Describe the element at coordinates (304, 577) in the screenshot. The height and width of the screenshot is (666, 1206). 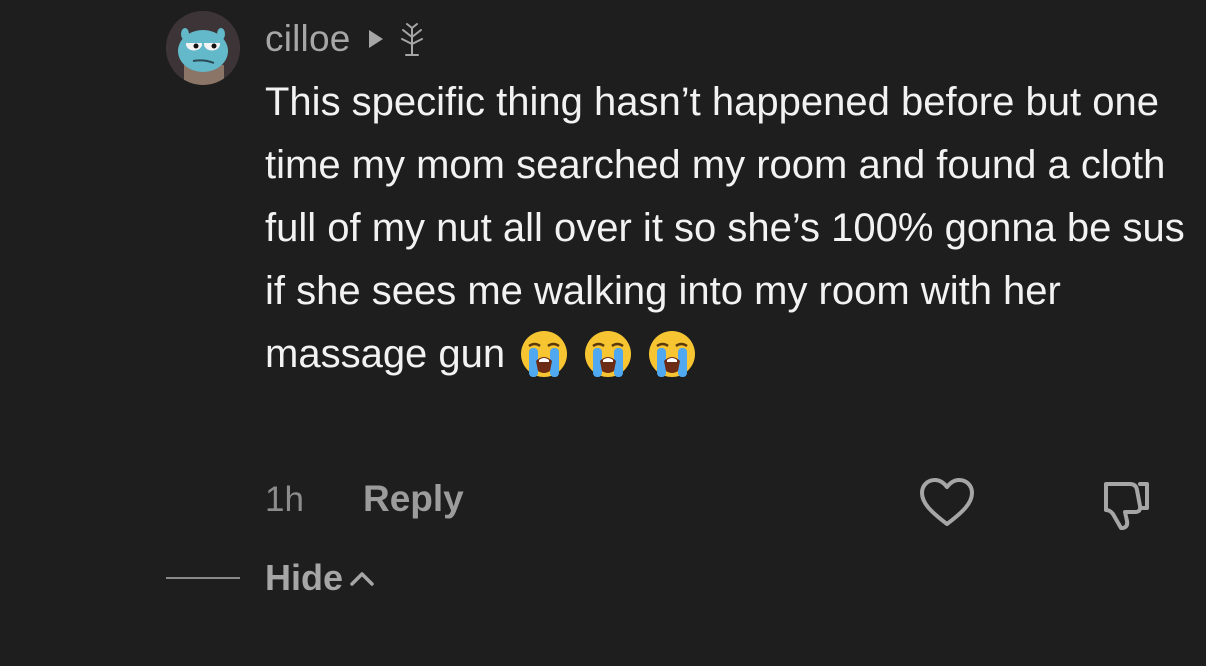
I see `hide-label: Hide` at that location.